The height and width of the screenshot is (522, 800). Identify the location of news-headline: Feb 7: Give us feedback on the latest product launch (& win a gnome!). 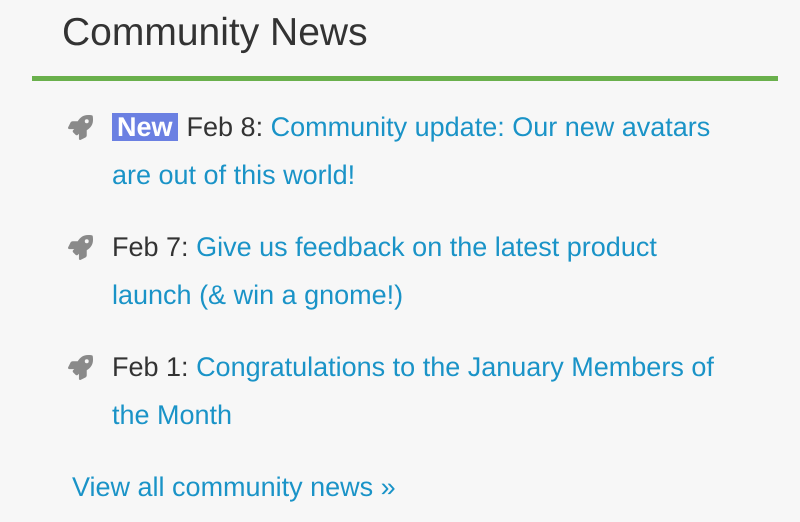
(427, 271).